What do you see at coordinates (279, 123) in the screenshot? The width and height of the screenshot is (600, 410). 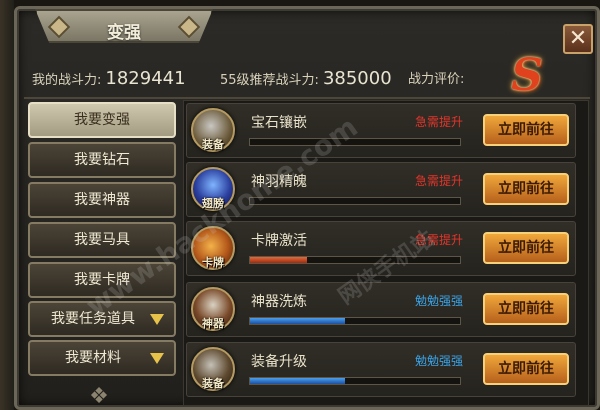 I see `item-name: 宝石镶嵌` at bounding box center [279, 123].